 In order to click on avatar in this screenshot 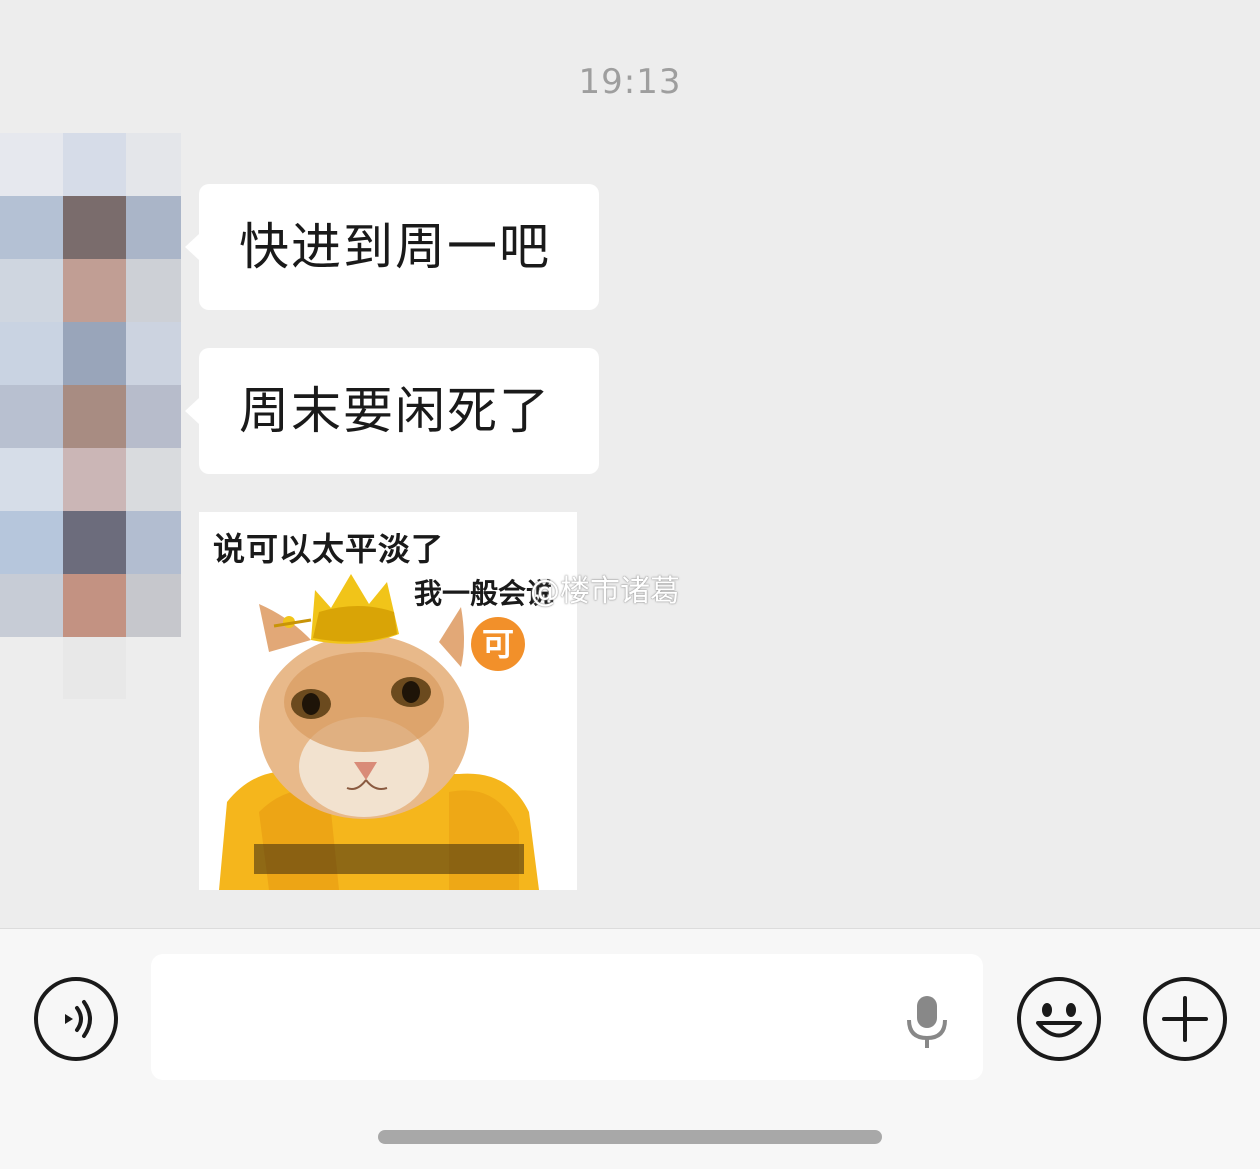, I will do `click(90, 416)`.